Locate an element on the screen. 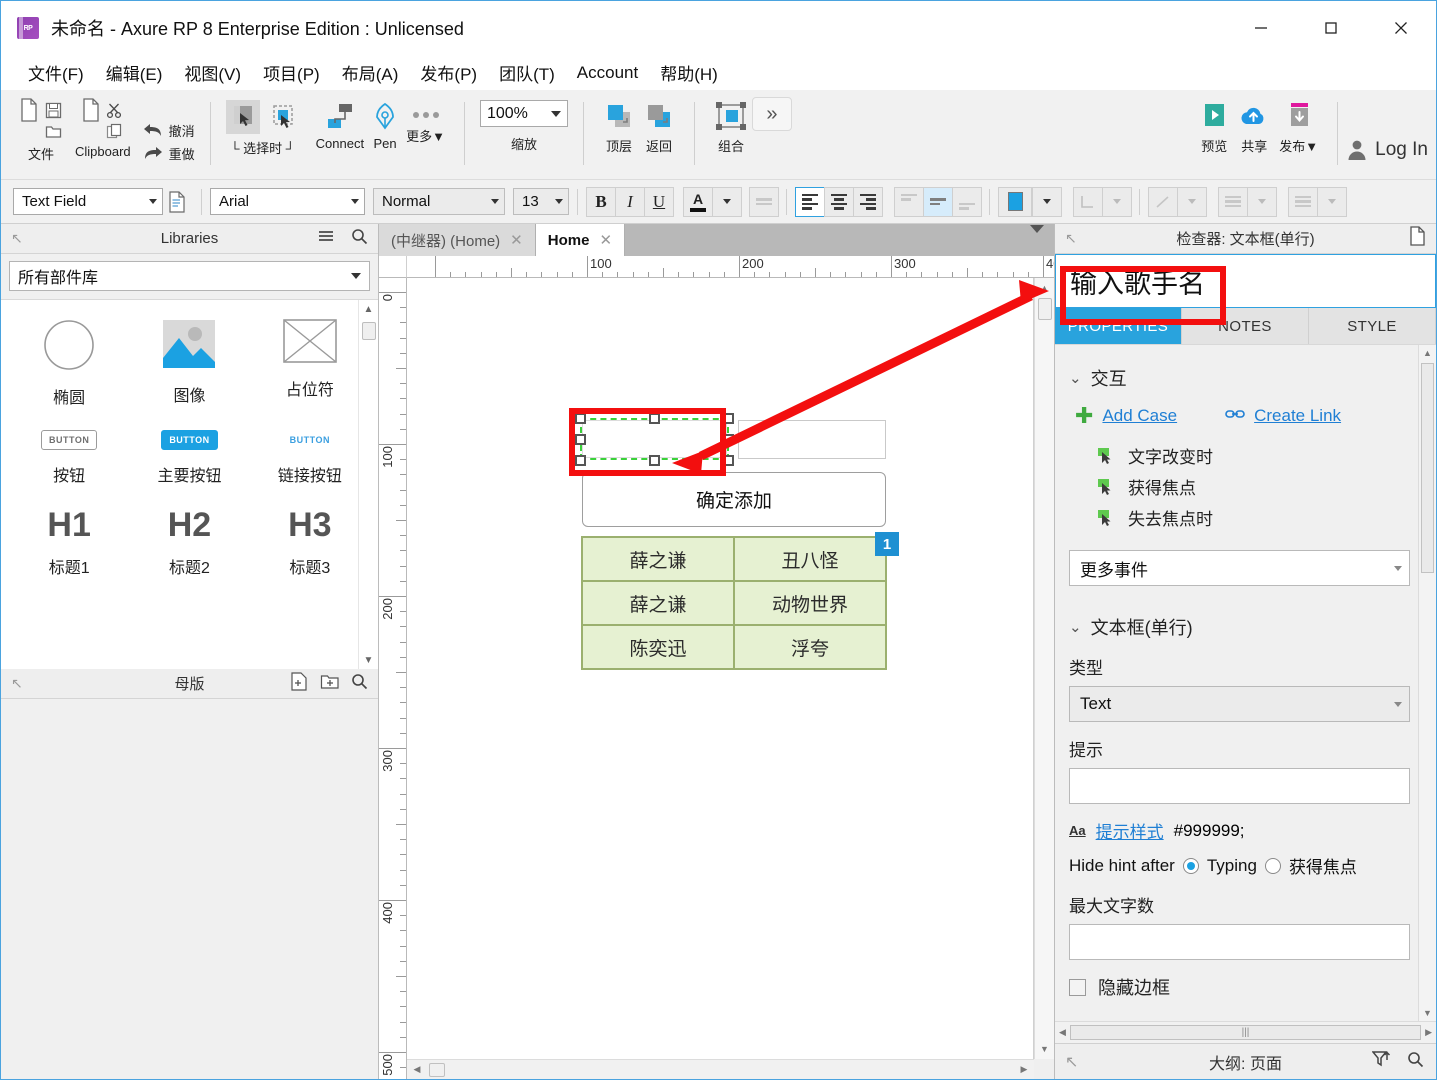  align-left-button is located at coordinates (810, 201).